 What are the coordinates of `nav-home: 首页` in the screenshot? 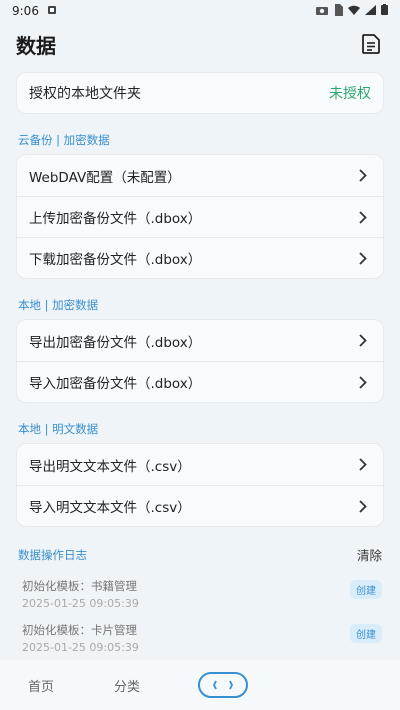 It's located at (41, 685).